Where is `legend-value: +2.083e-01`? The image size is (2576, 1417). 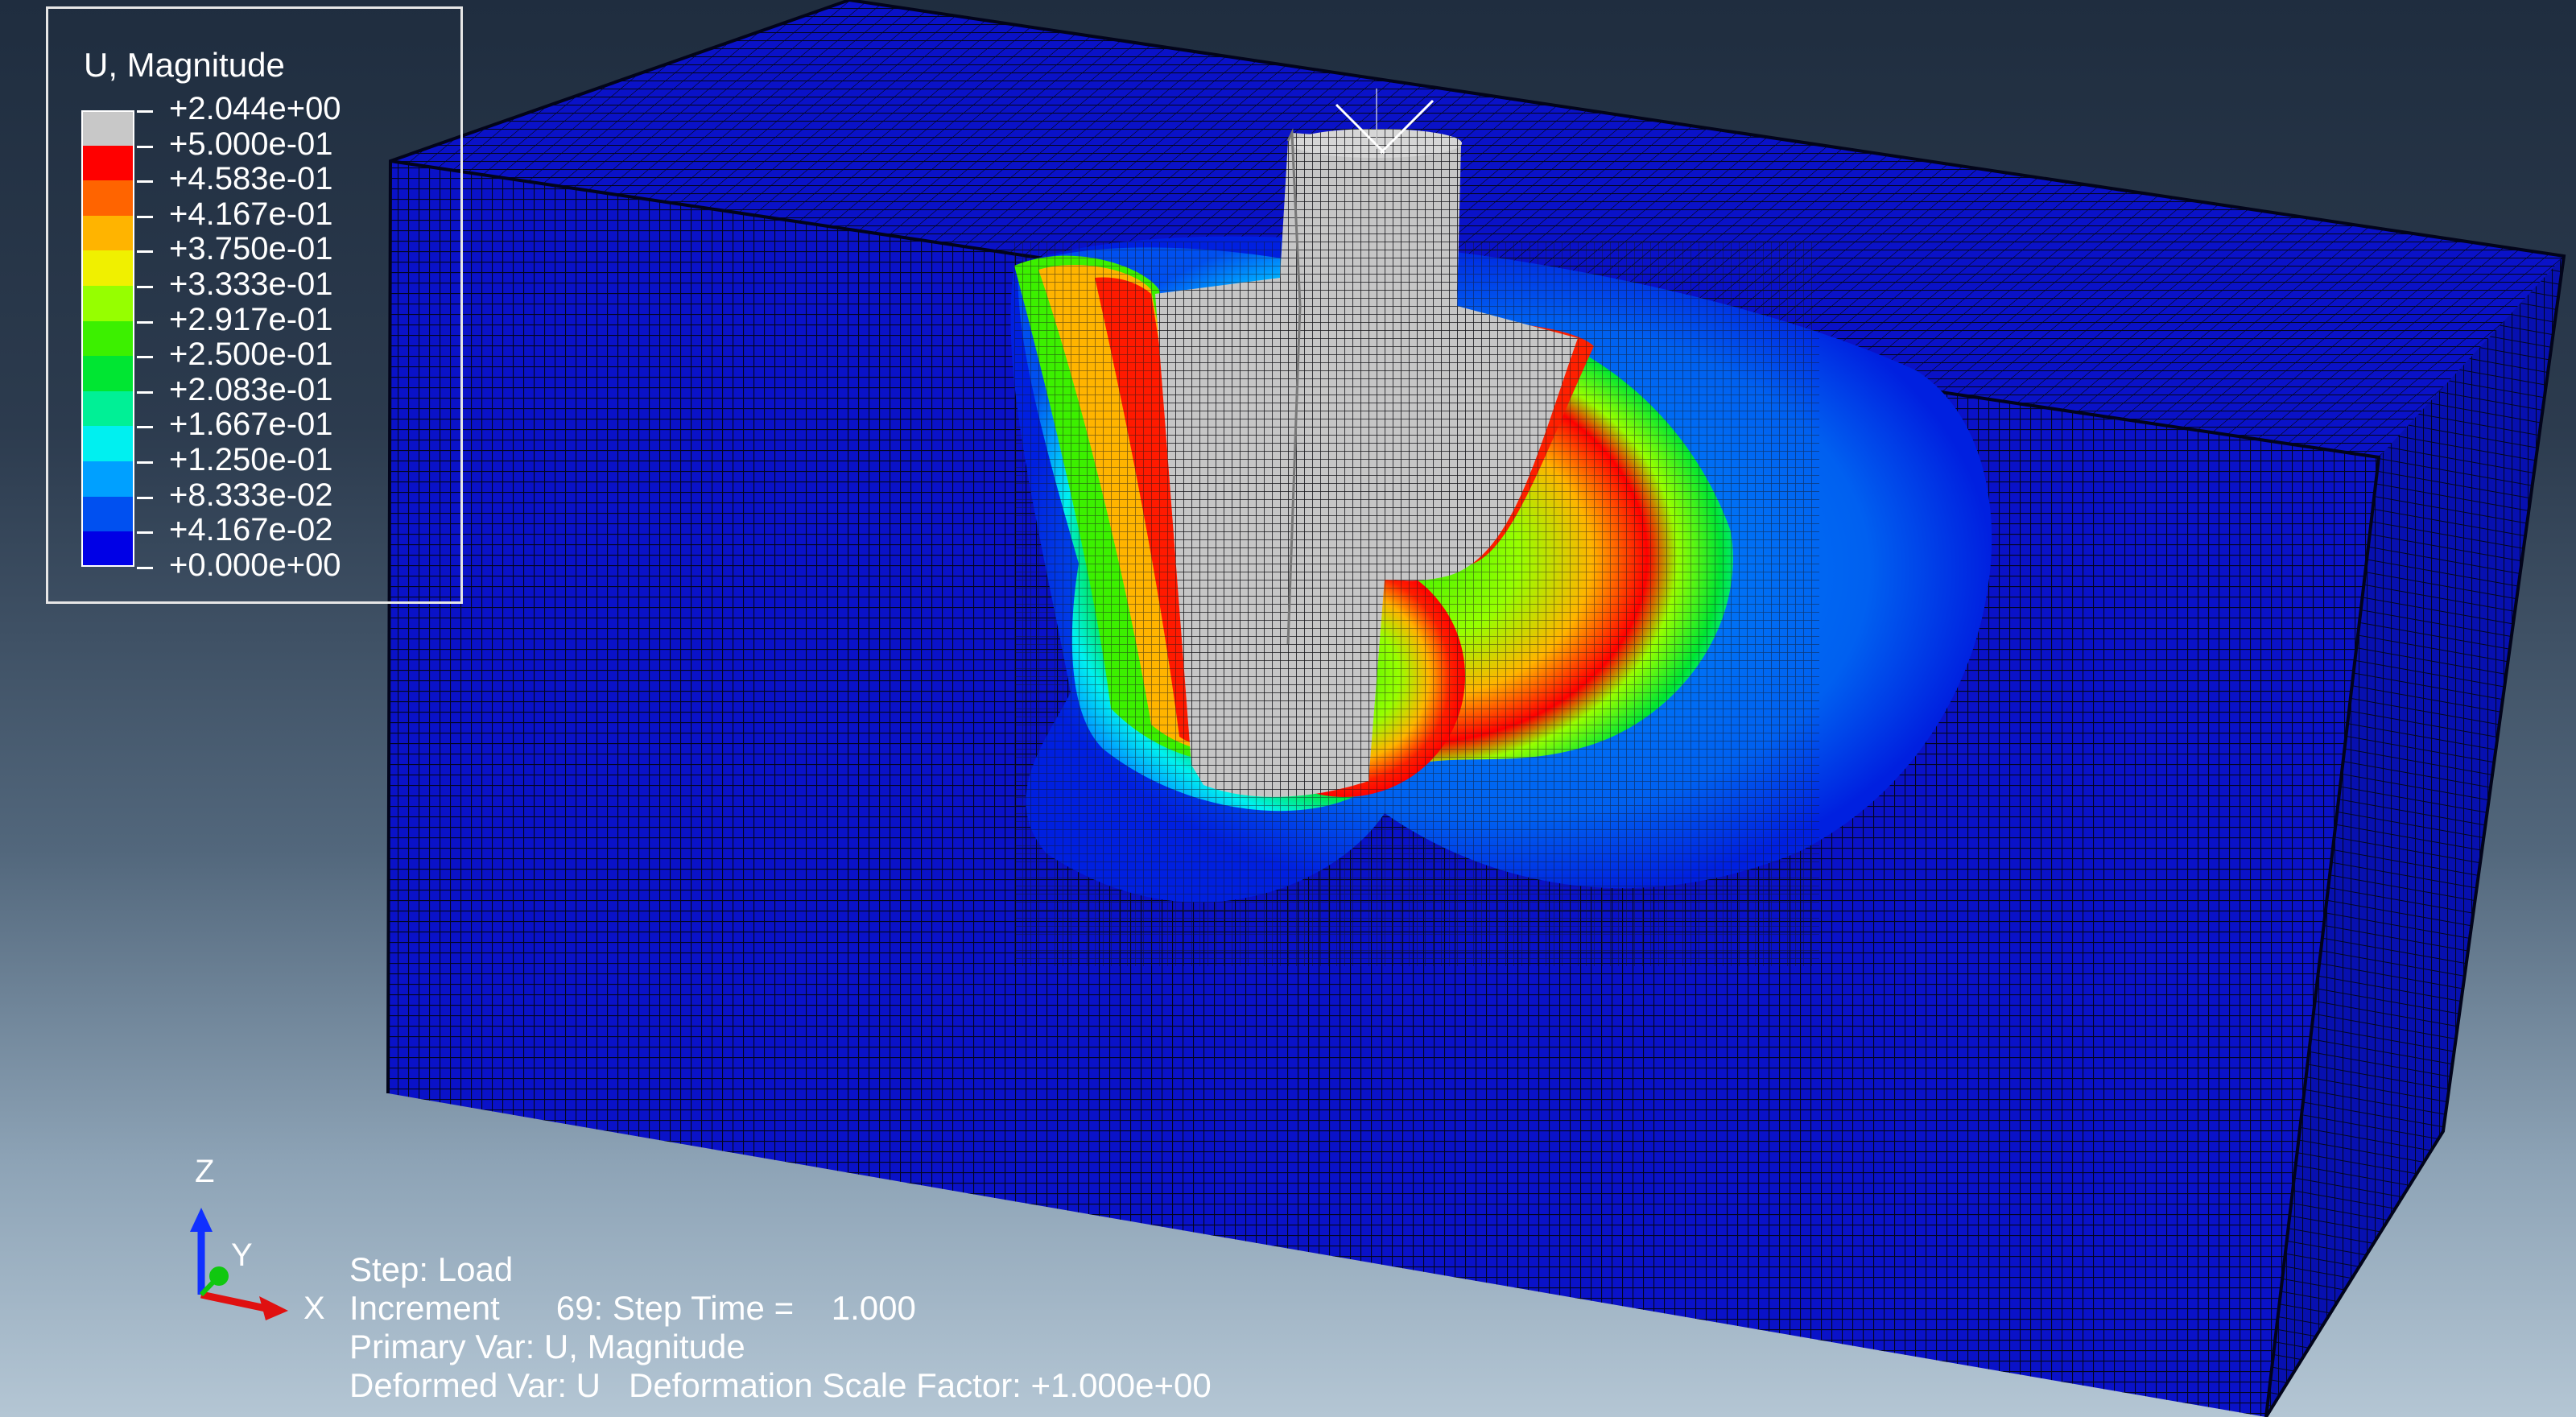
legend-value: +2.083e-01 is located at coordinates (251, 389).